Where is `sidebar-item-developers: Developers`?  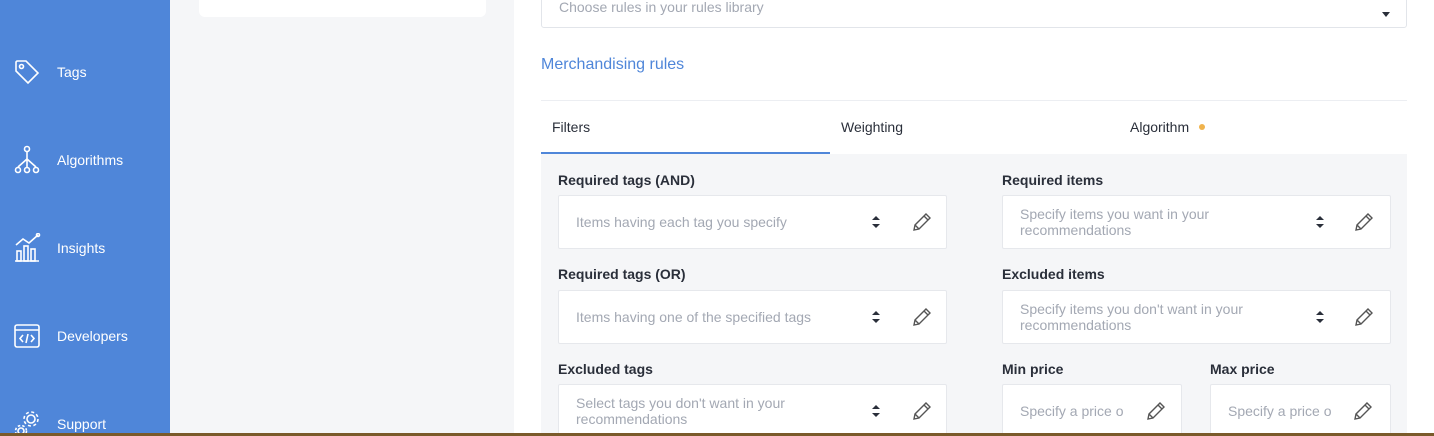
sidebar-item-developers: Developers is located at coordinates (85, 336).